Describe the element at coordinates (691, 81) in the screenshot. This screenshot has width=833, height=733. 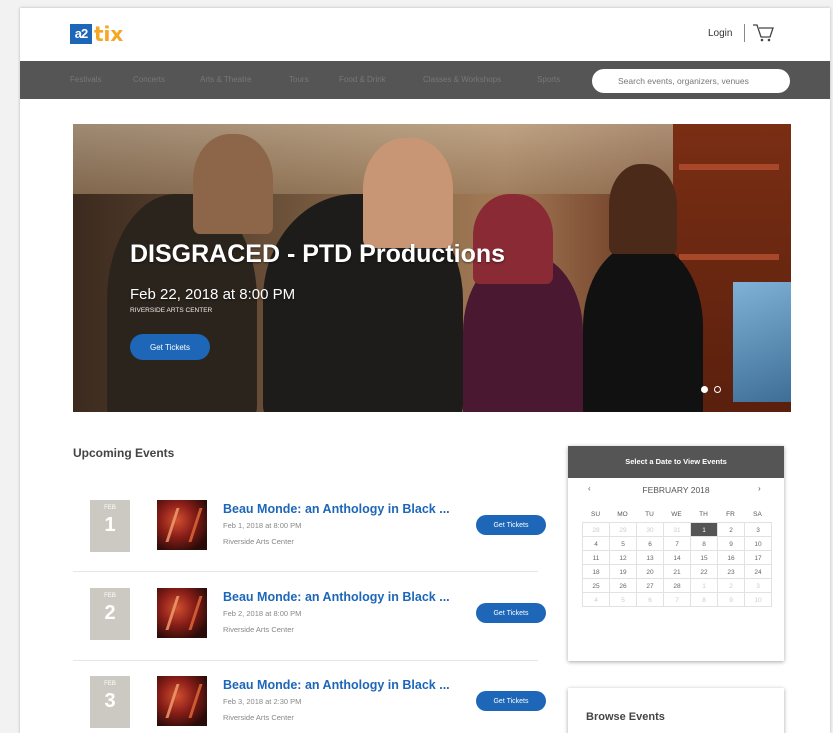
I see `search-input` at that location.